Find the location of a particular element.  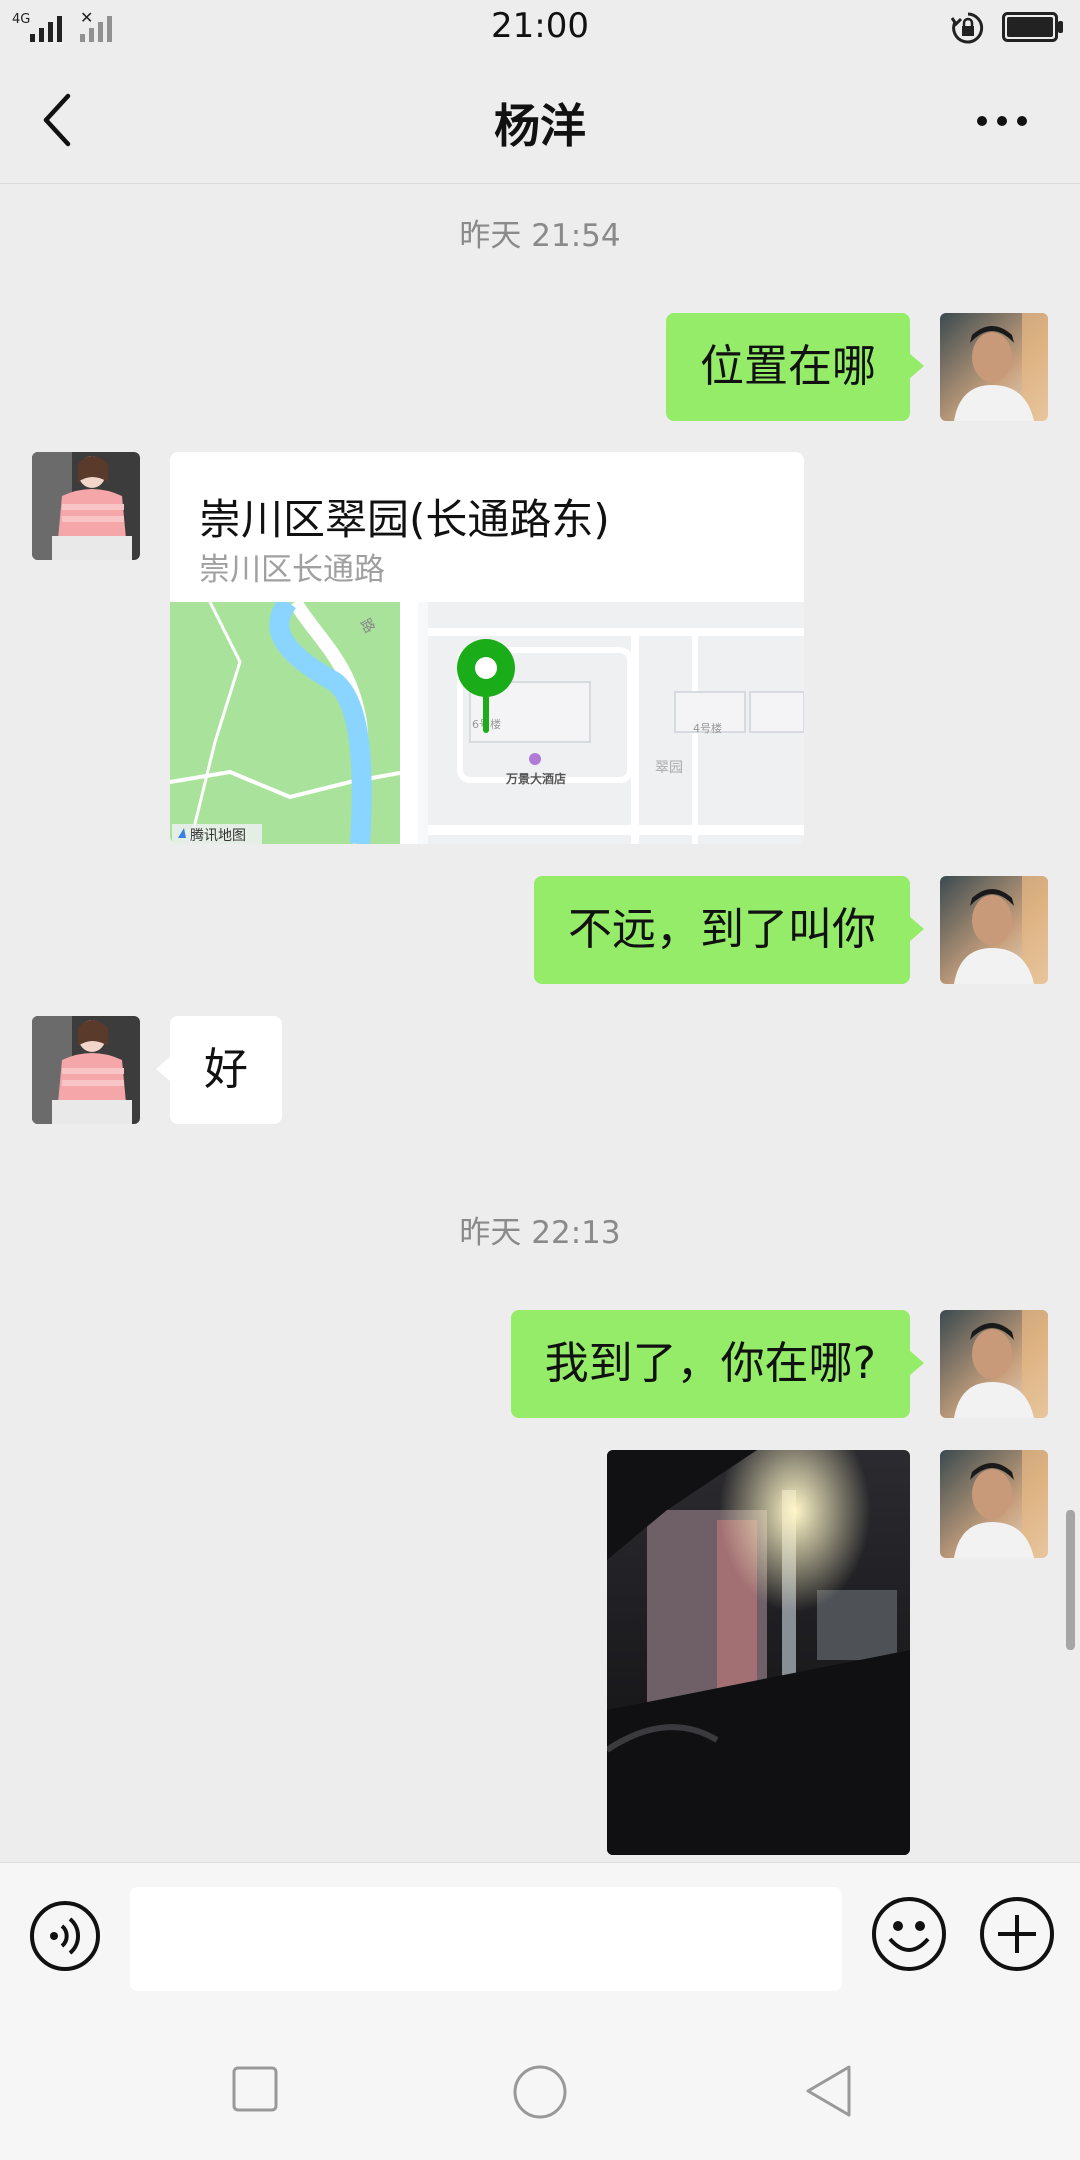

sent-message-bubble: 我到了，你在哪? is located at coordinates (717, 1364).